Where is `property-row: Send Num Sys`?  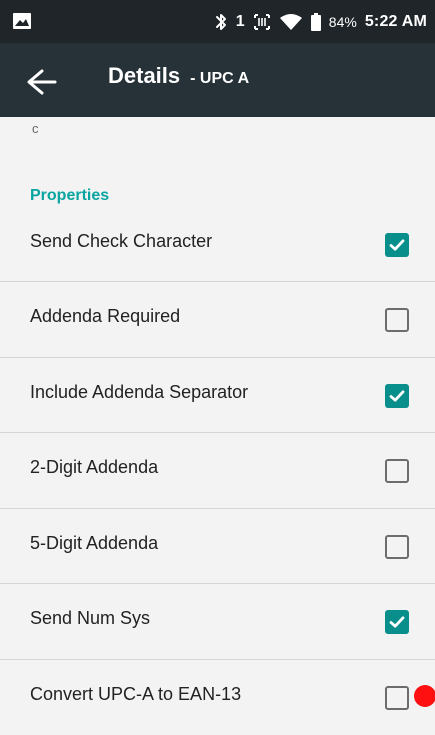 property-row: Send Num Sys is located at coordinates (217, 621).